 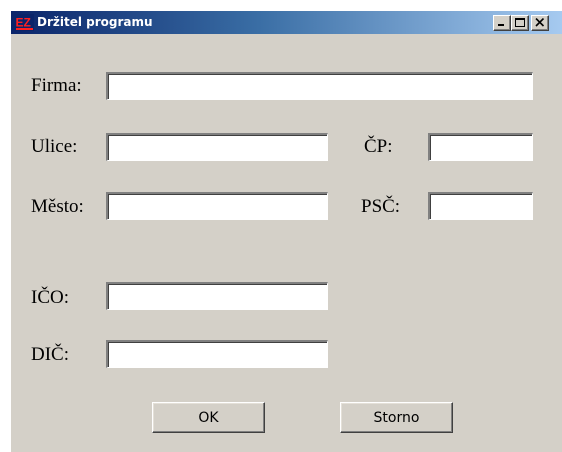 What do you see at coordinates (95, 22) in the screenshot?
I see `window-title: Držitel programu` at bounding box center [95, 22].